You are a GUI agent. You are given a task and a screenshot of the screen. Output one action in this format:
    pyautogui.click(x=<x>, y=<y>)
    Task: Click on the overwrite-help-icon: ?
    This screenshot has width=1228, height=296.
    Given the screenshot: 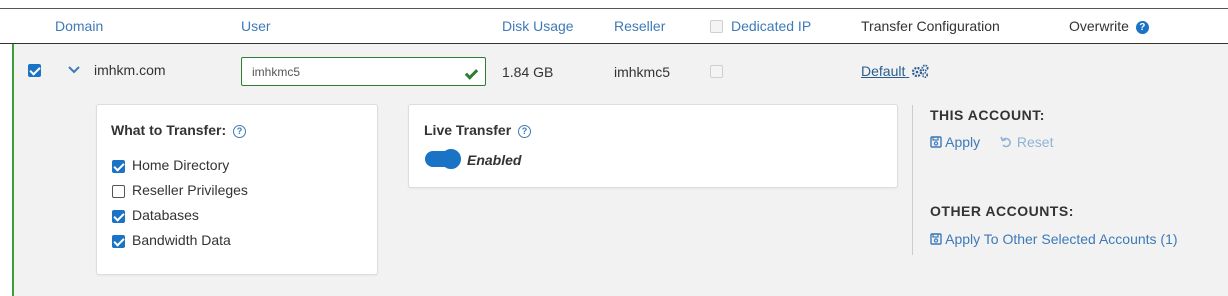 What is the action you would take?
    pyautogui.click(x=1142, y=27)
    